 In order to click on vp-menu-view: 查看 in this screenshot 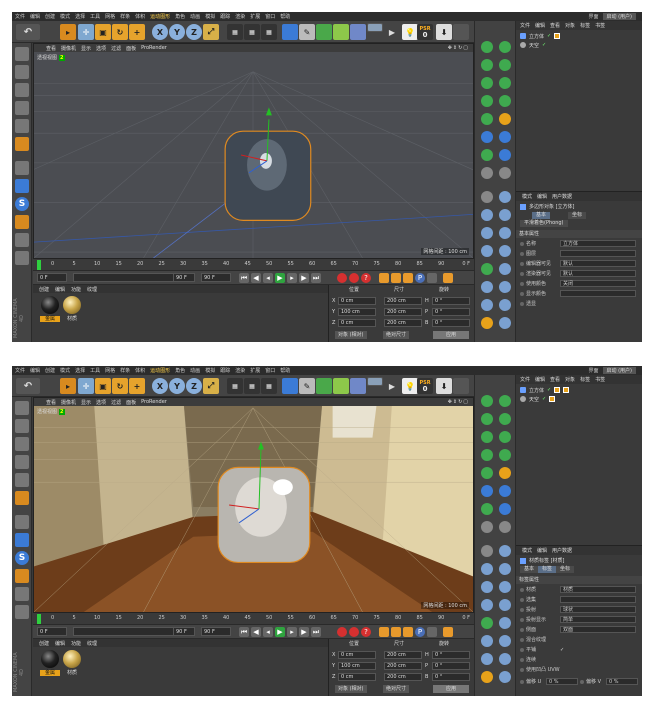, I will do `click(51, 402)`.